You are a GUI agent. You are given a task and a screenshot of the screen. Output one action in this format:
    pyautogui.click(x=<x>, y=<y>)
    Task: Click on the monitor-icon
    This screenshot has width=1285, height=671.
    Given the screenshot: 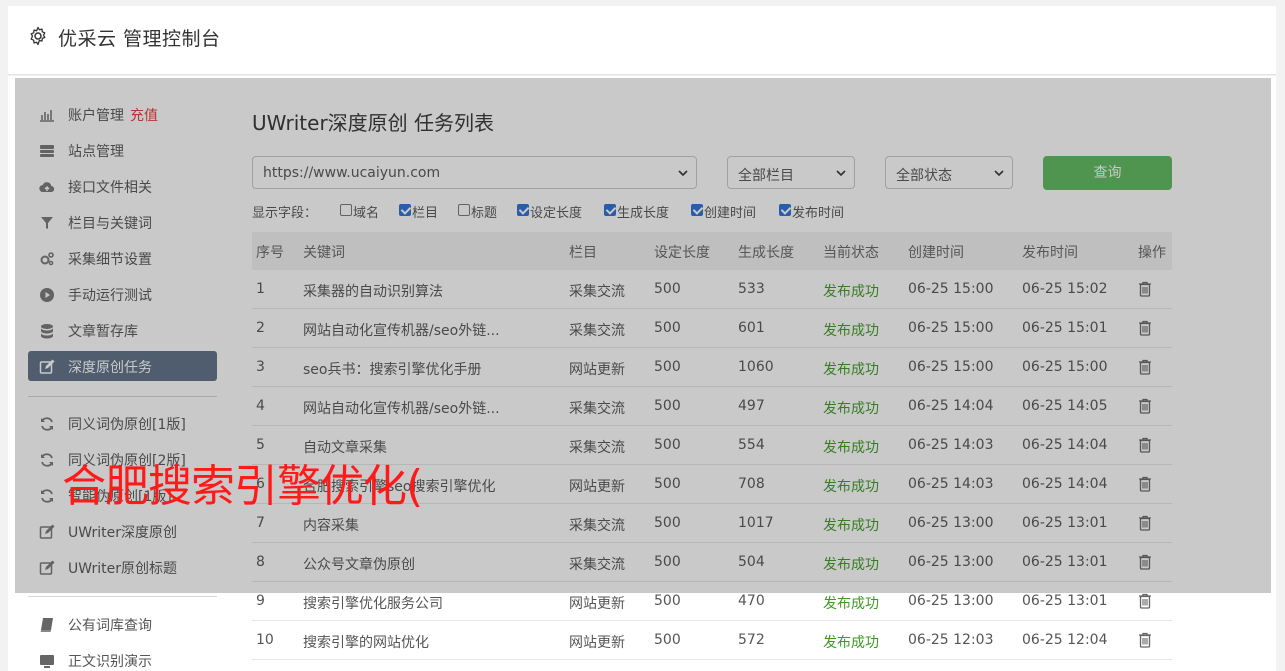 What is the action you would take?
    pyautogui.click(x=47, y=661)
    